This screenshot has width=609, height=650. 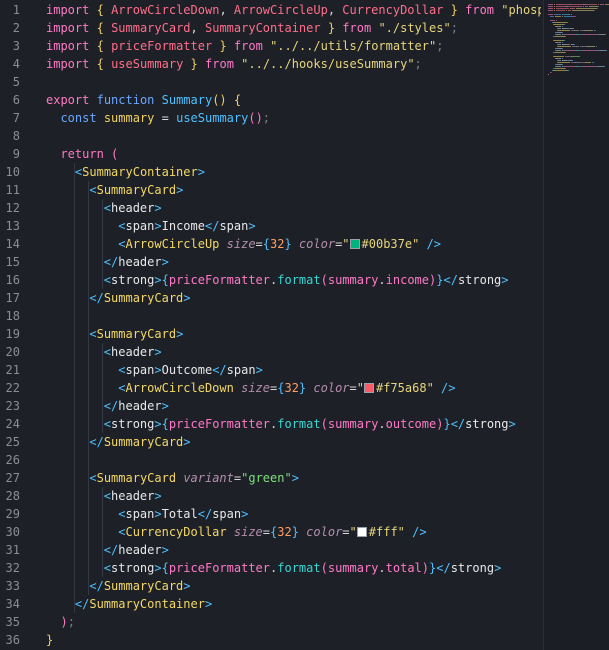 What do you see at coordinates (576, 325) in the screenshot?
I see `minimap` at bounding box center [576, 325].